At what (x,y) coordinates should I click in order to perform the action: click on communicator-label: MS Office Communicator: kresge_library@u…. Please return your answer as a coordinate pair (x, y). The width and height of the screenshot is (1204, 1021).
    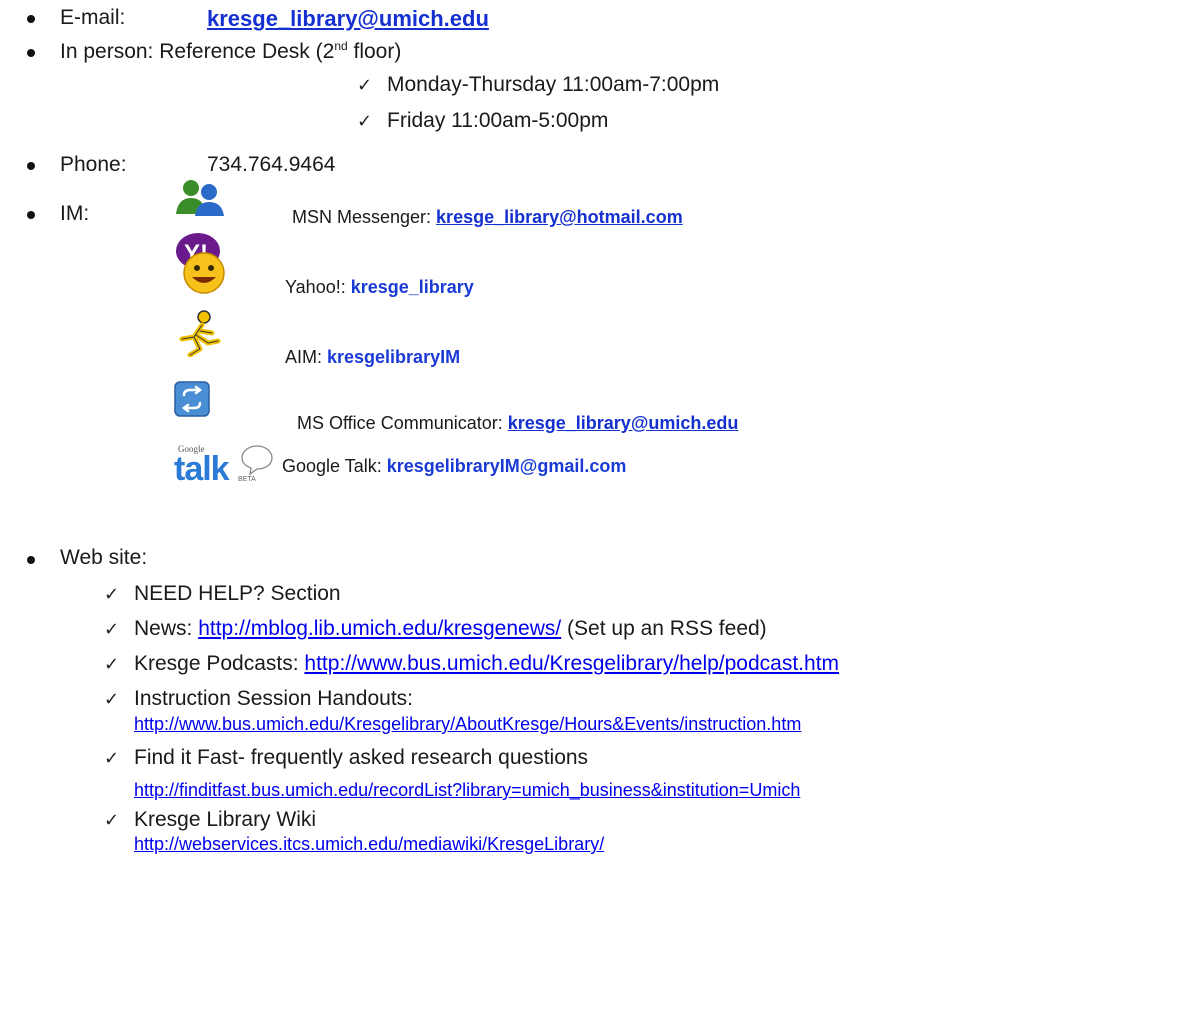
    Looking at the image, I should click on (518, 423).